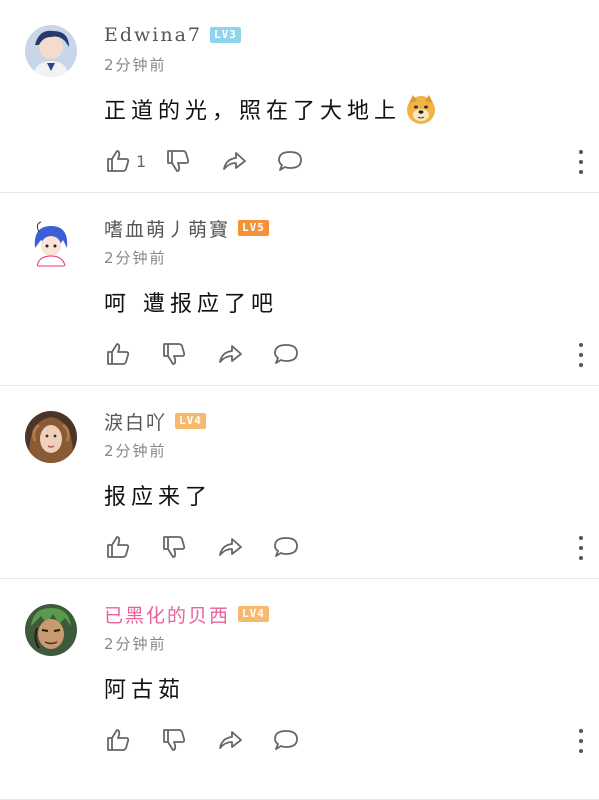 The image size is (599, 800). What do you see at coordinates (135, 421) in the screenshot?
I see `username: 淚白吖` at bounding box center [135, 421].